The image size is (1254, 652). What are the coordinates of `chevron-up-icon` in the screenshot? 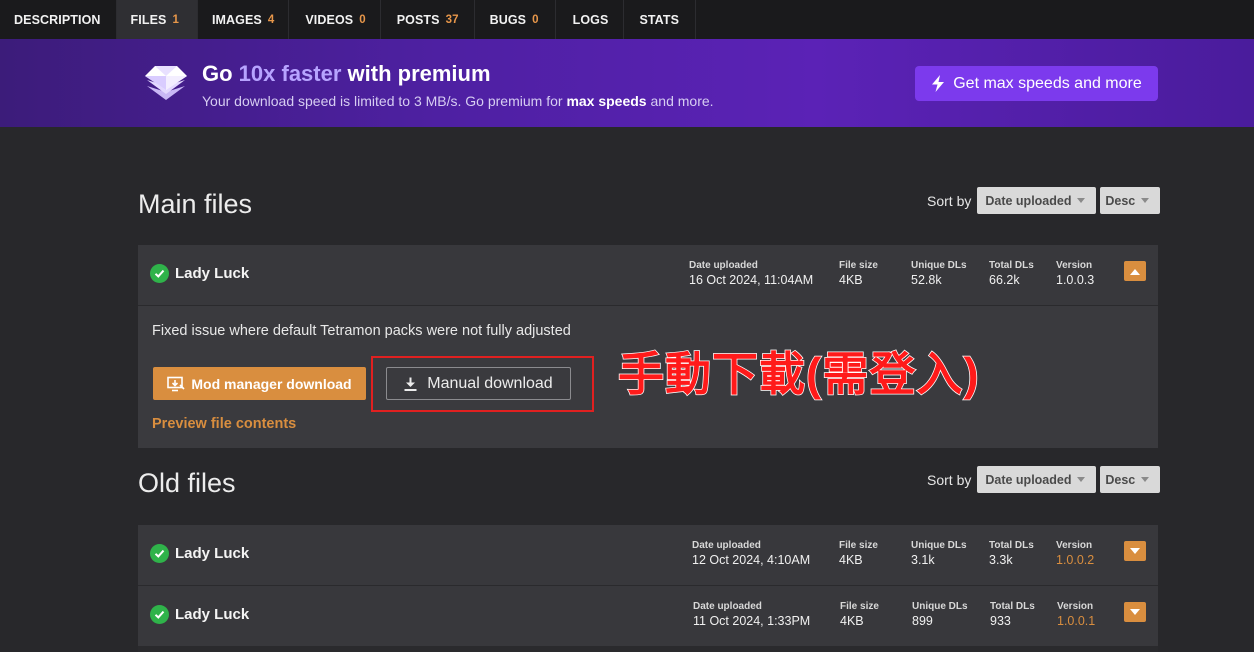 It's located at (1135, 271).